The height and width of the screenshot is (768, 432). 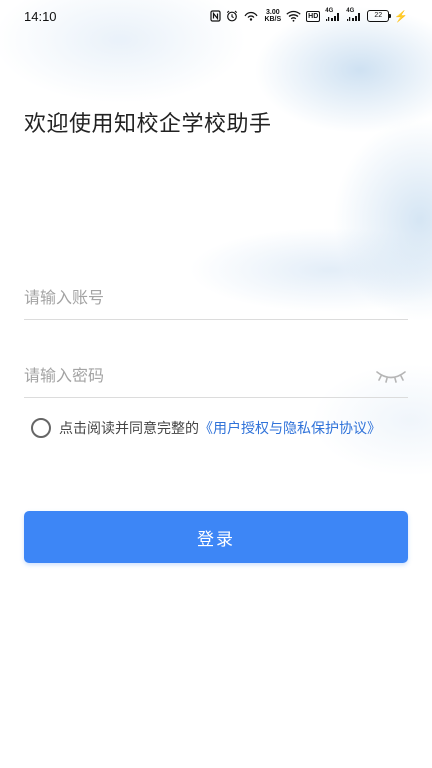 I want to click on account-input, so click(x=216, y=297).